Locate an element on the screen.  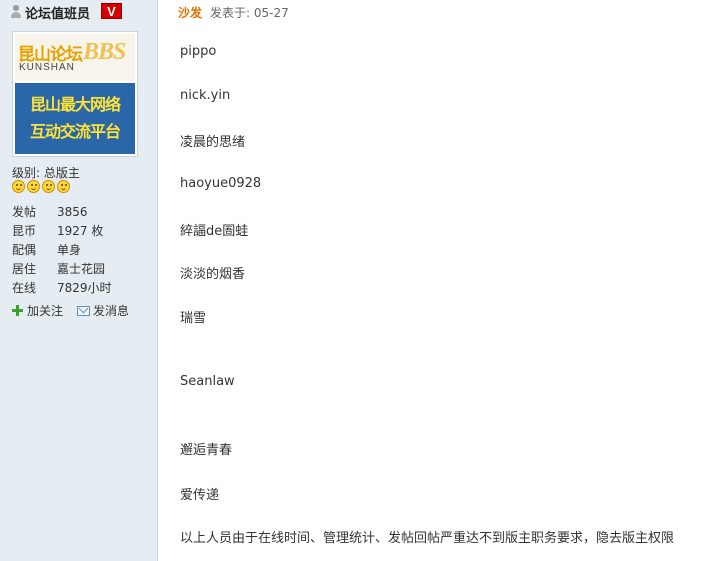
post-meta: 沙发 发表于: 05-27 is located at coordinates (233, 12).